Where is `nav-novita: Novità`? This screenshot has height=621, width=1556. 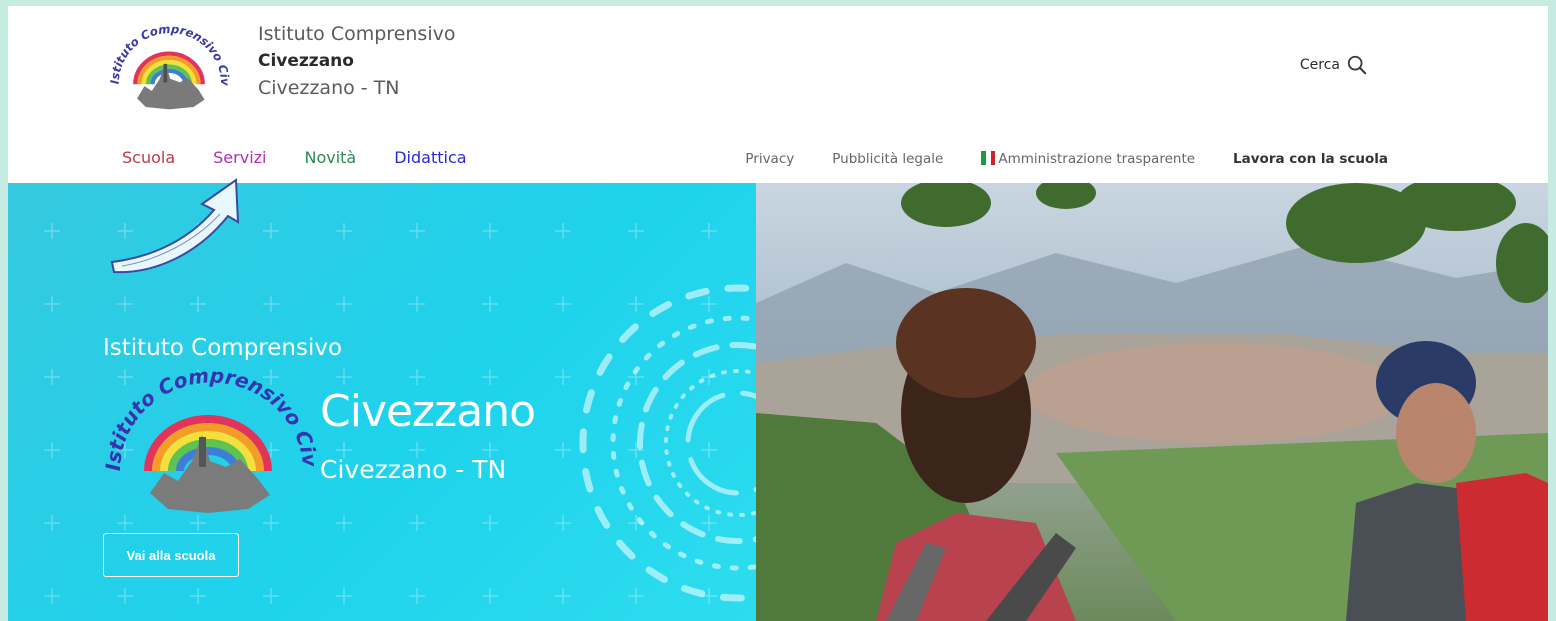 nav-novita: Novità is located at coordinates (330, 157).